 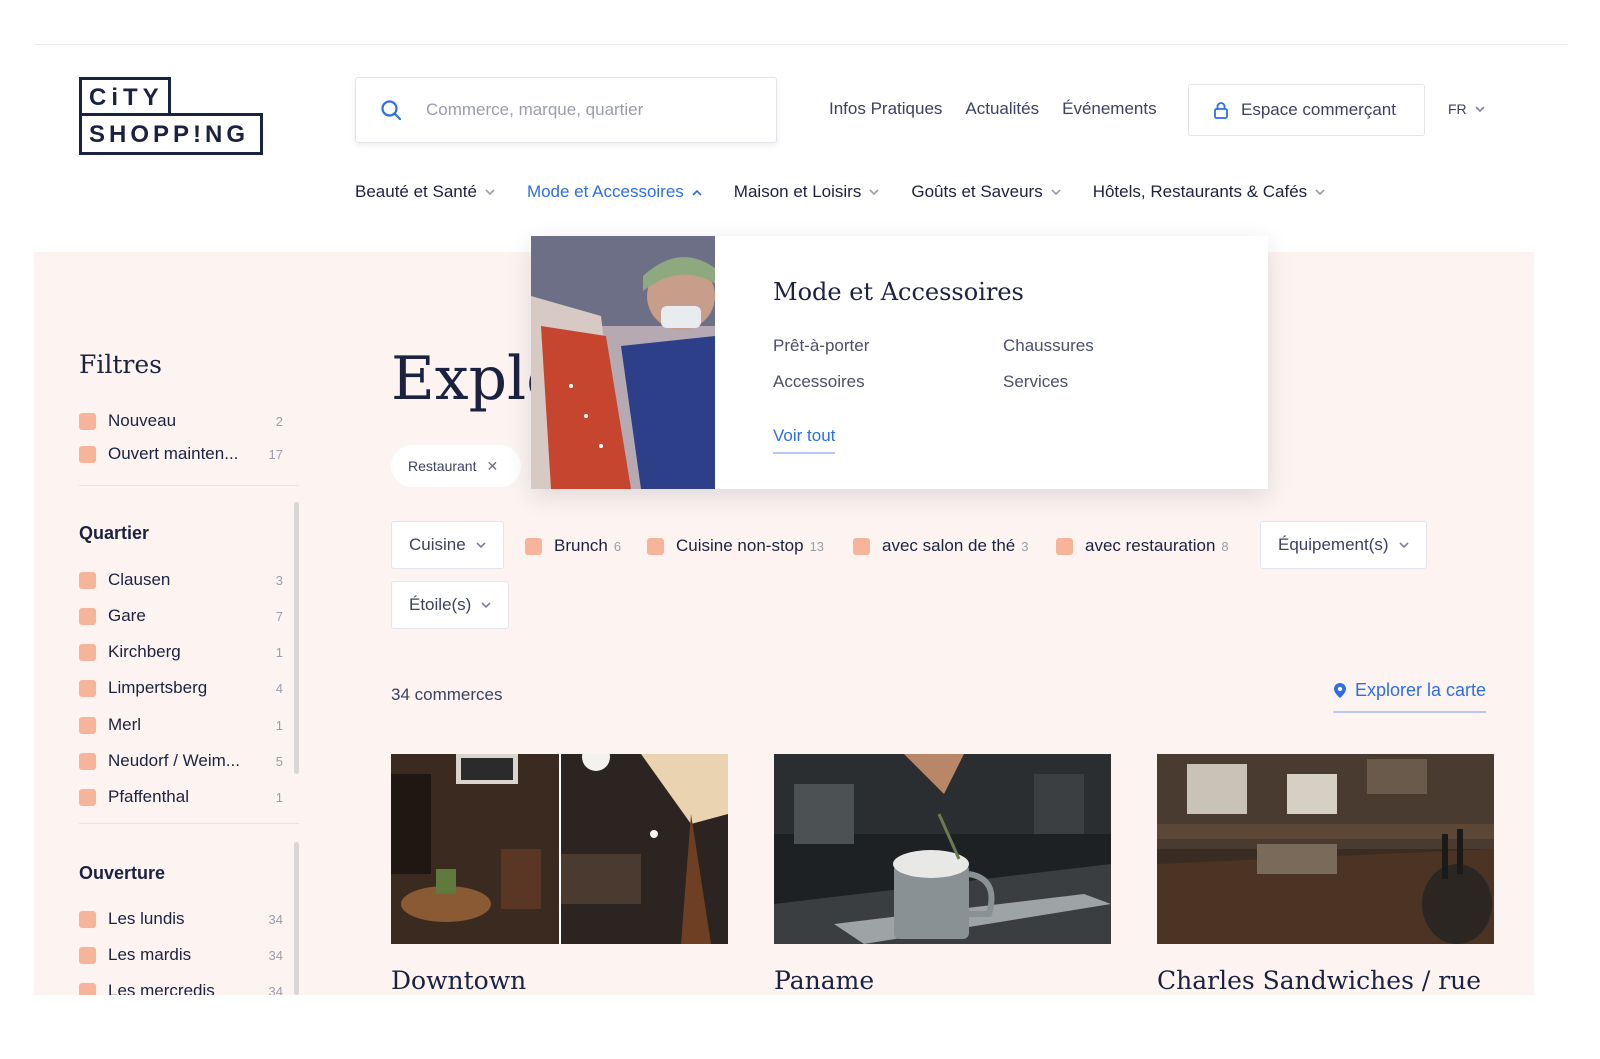 I want to click on category-label: Maison et Loisirs, so click(x=797, y=191).